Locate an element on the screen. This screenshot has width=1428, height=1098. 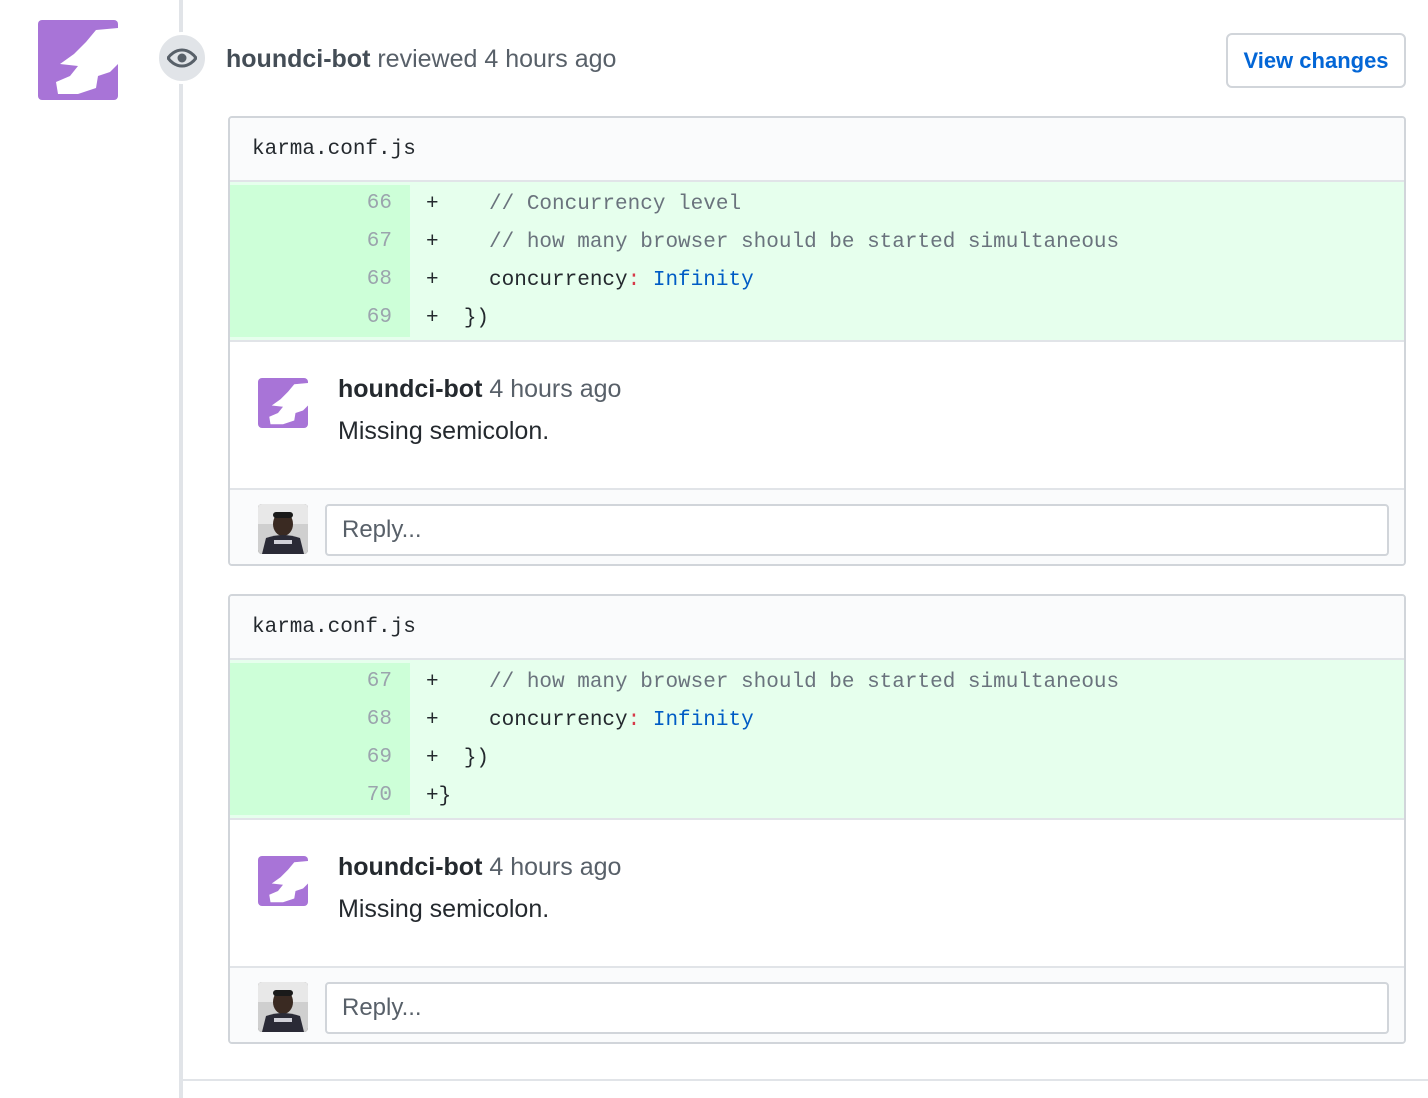
timeline-divider is located at coordinates (805, 1080).